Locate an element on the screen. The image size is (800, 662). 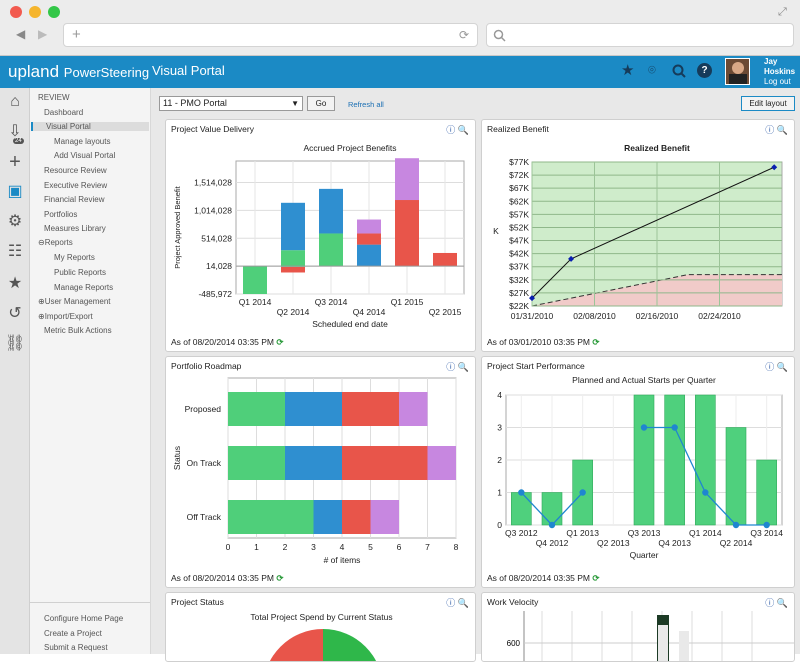
sidebar-item: Measures Library is located at coordinates (75, 228).